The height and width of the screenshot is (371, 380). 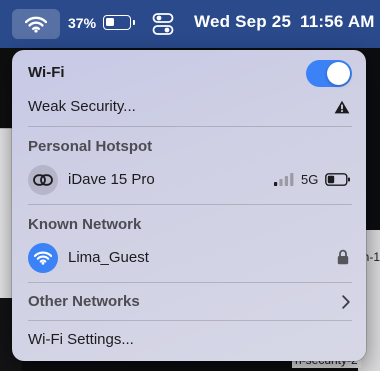 What do you see at coordinates (117, 22) in the screenshot?
I see `battery-icon` at bounding box center [117, 22].